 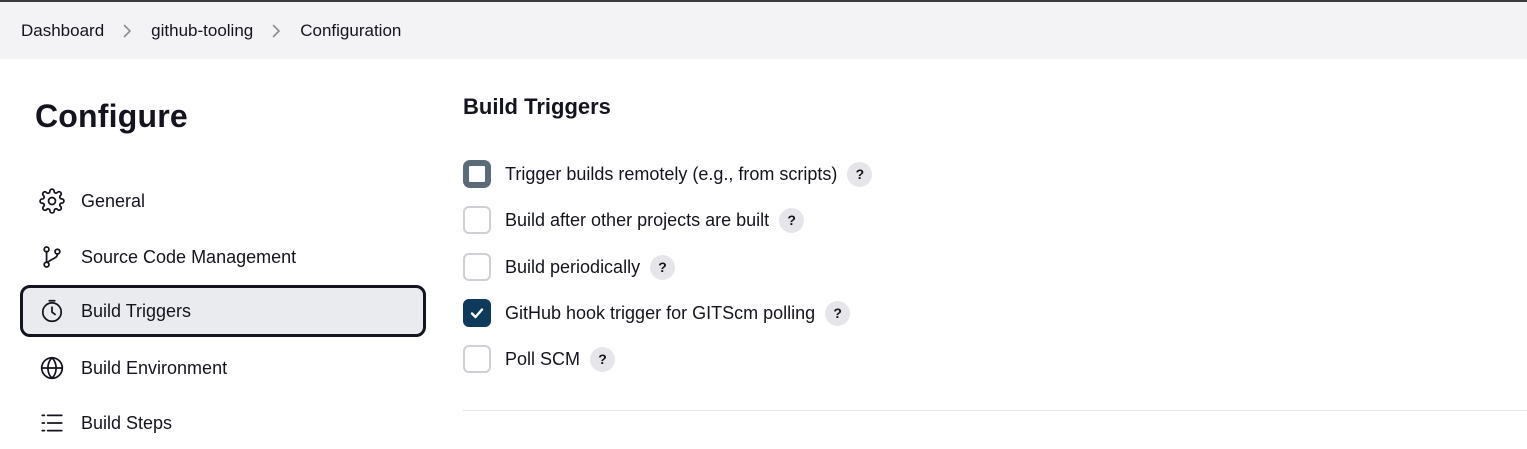 What do you see at coordinates (477, 174) in the screenshot?
I see `trigger-remote-checkbox` at bounding box center [477, 174].